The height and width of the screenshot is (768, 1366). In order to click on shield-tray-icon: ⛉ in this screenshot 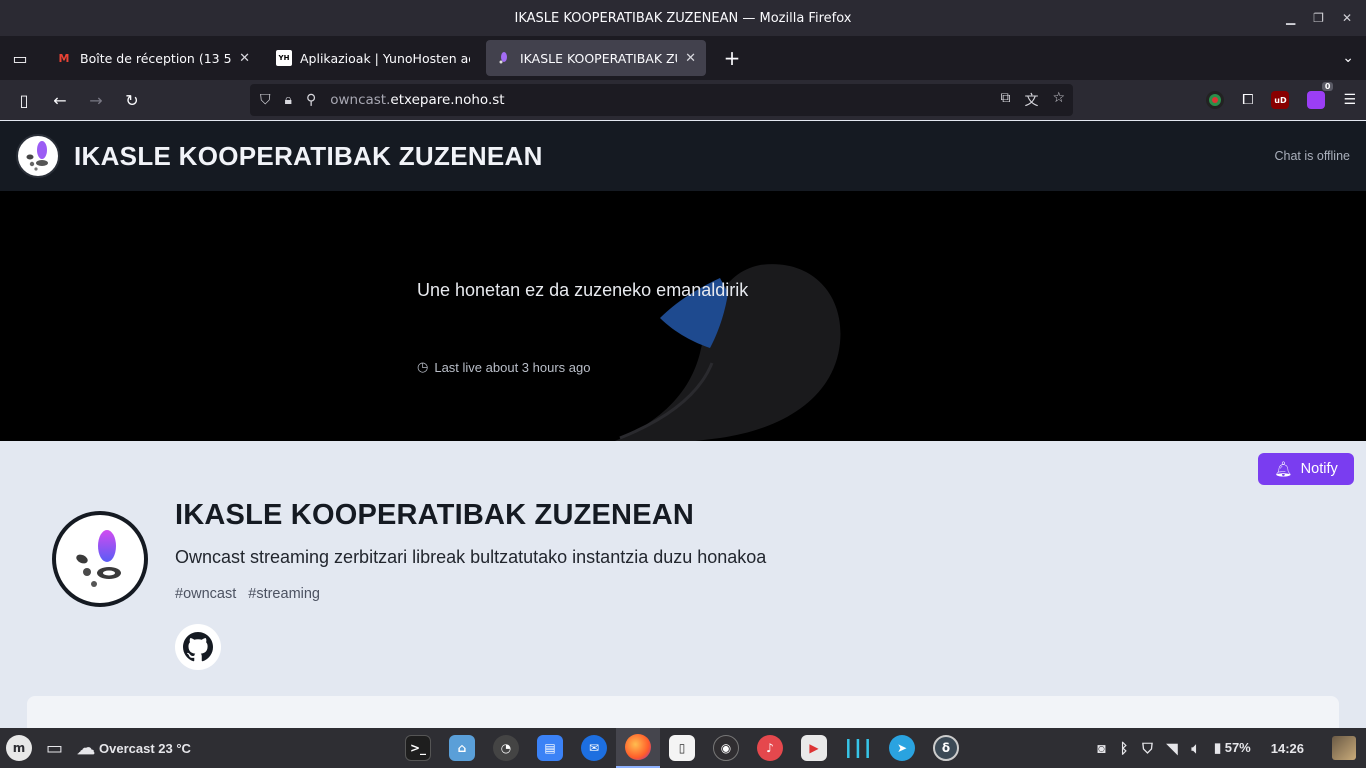, I will do `click(1147, 748)`.